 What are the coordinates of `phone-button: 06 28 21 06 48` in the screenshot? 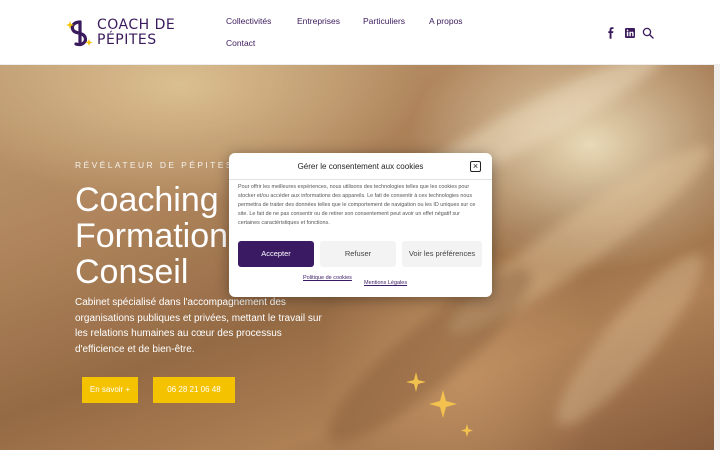 It's located at (194, 390).